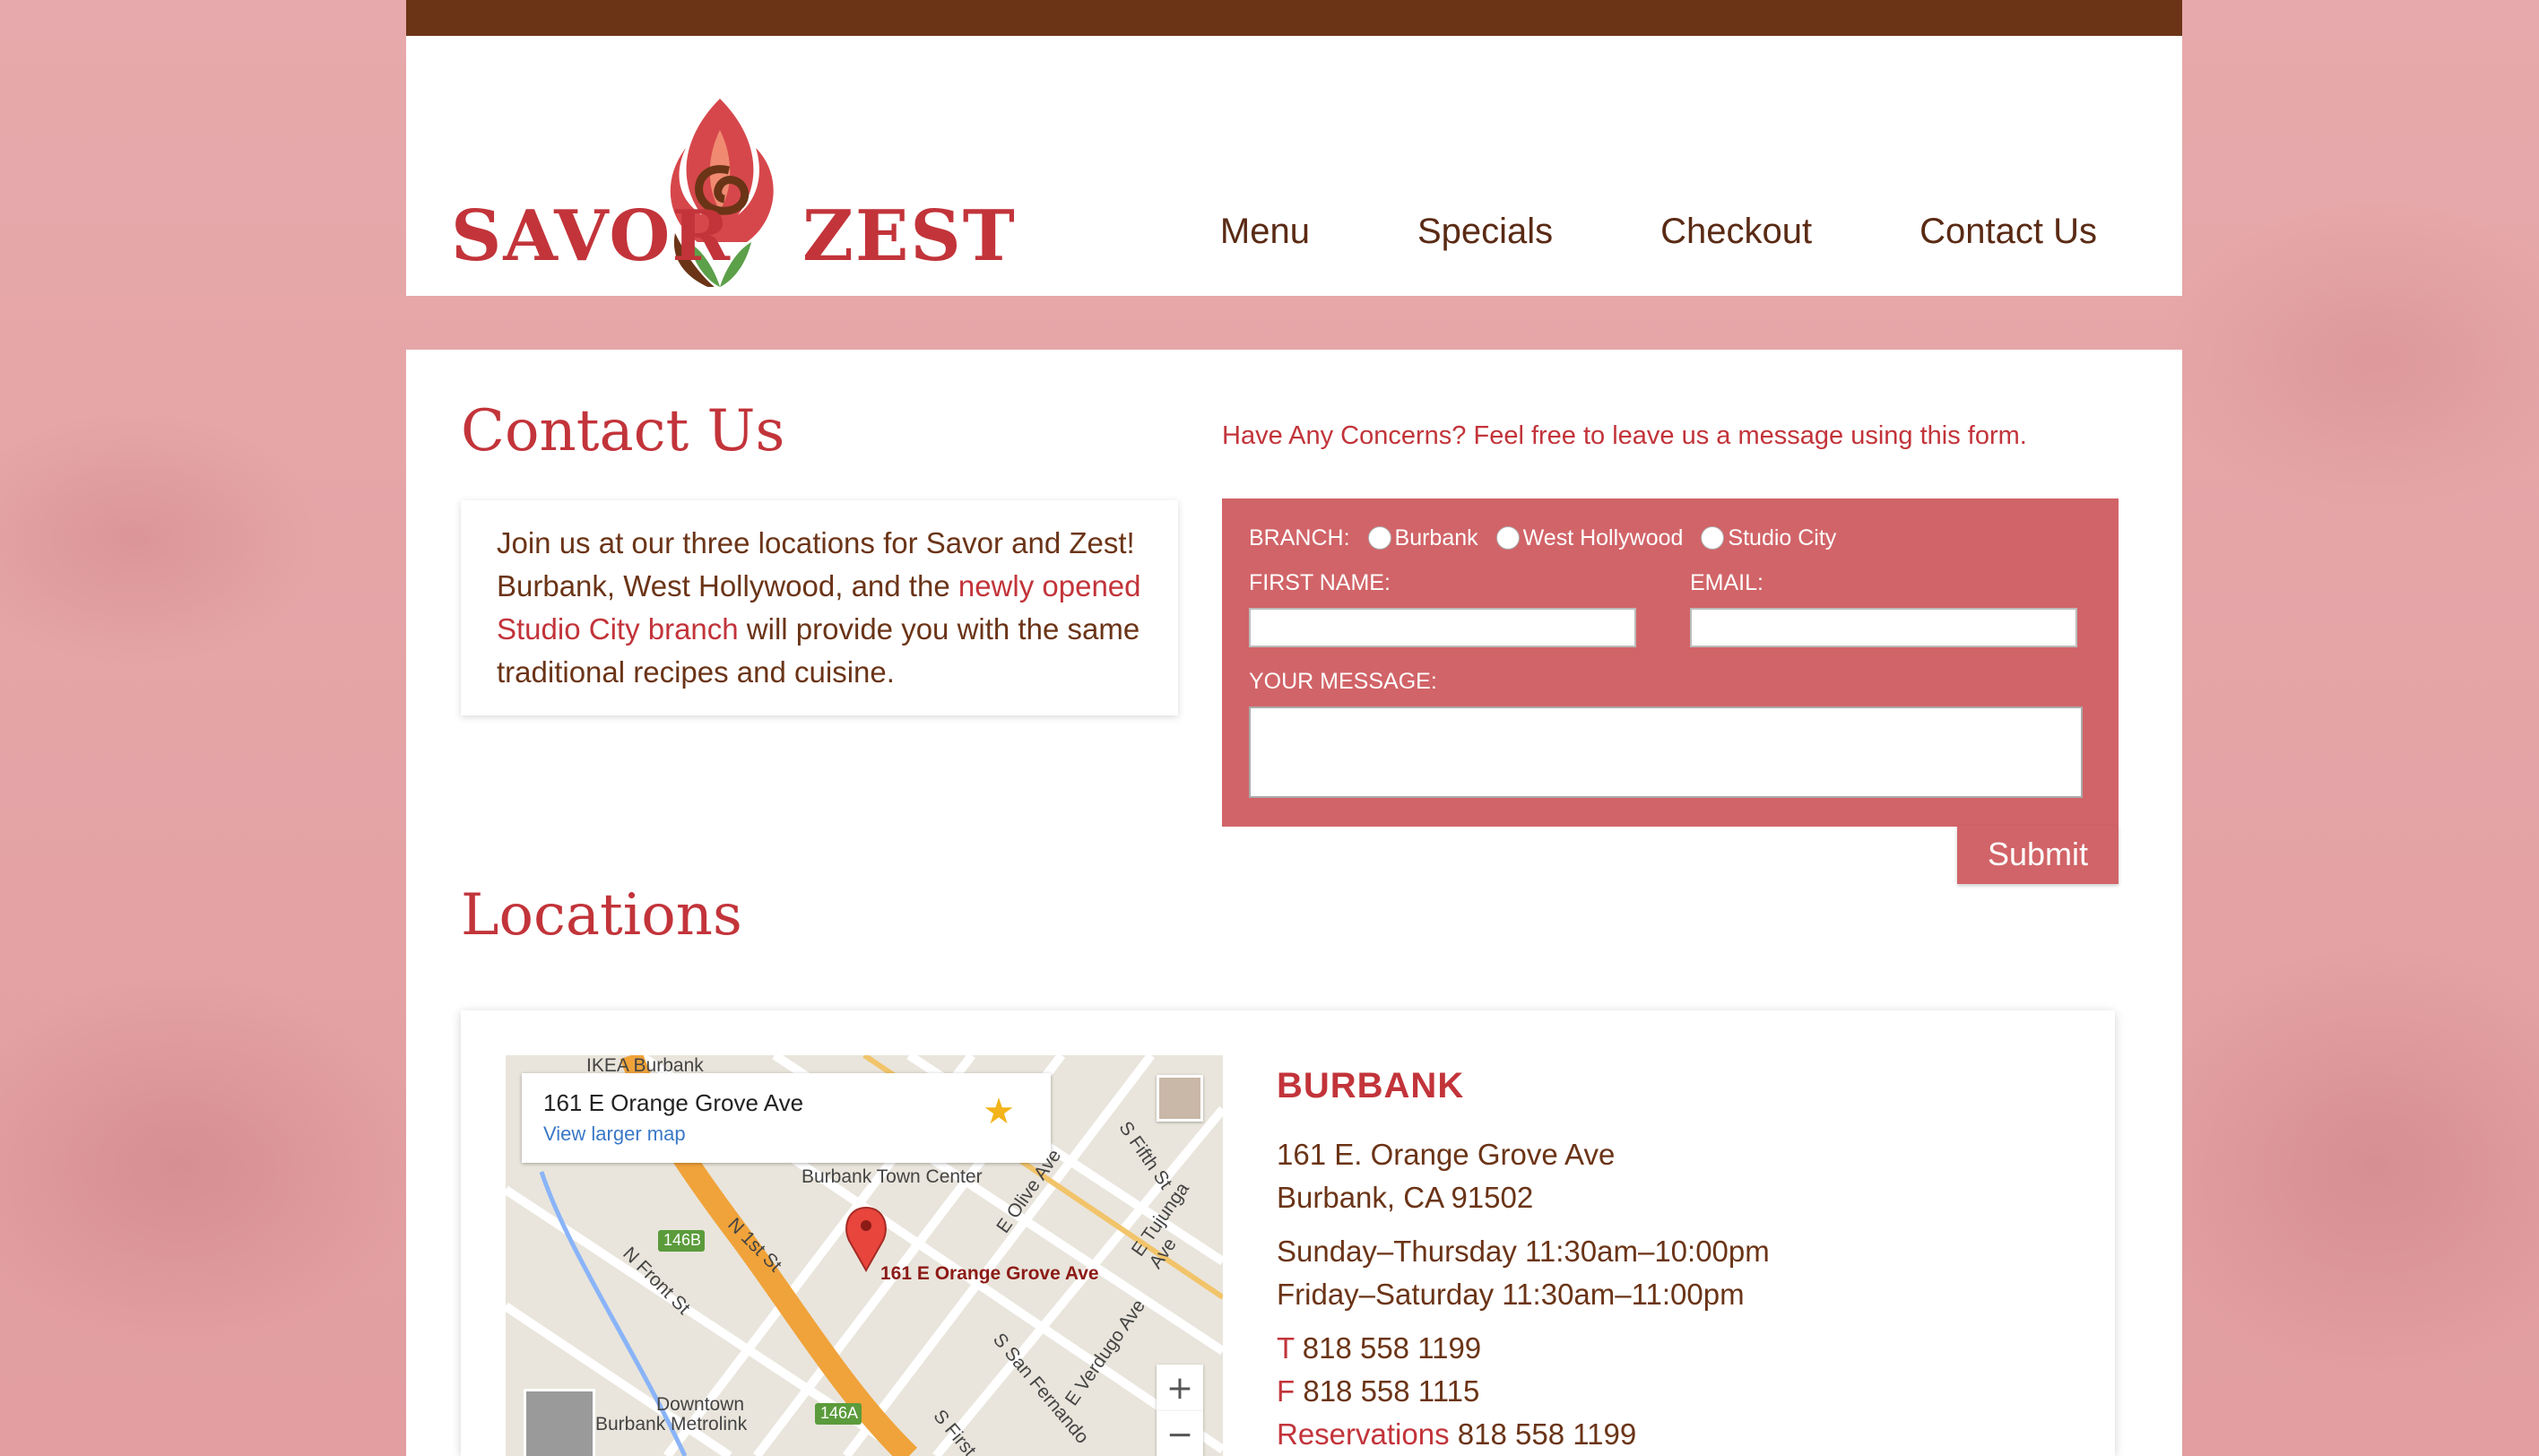 This screenshot has height=1456, width=2539. What do you see at coordinates (1726, 582) in the screenshot?
I see `email-label: EMAIL:` at bounding box center [1726, 582].